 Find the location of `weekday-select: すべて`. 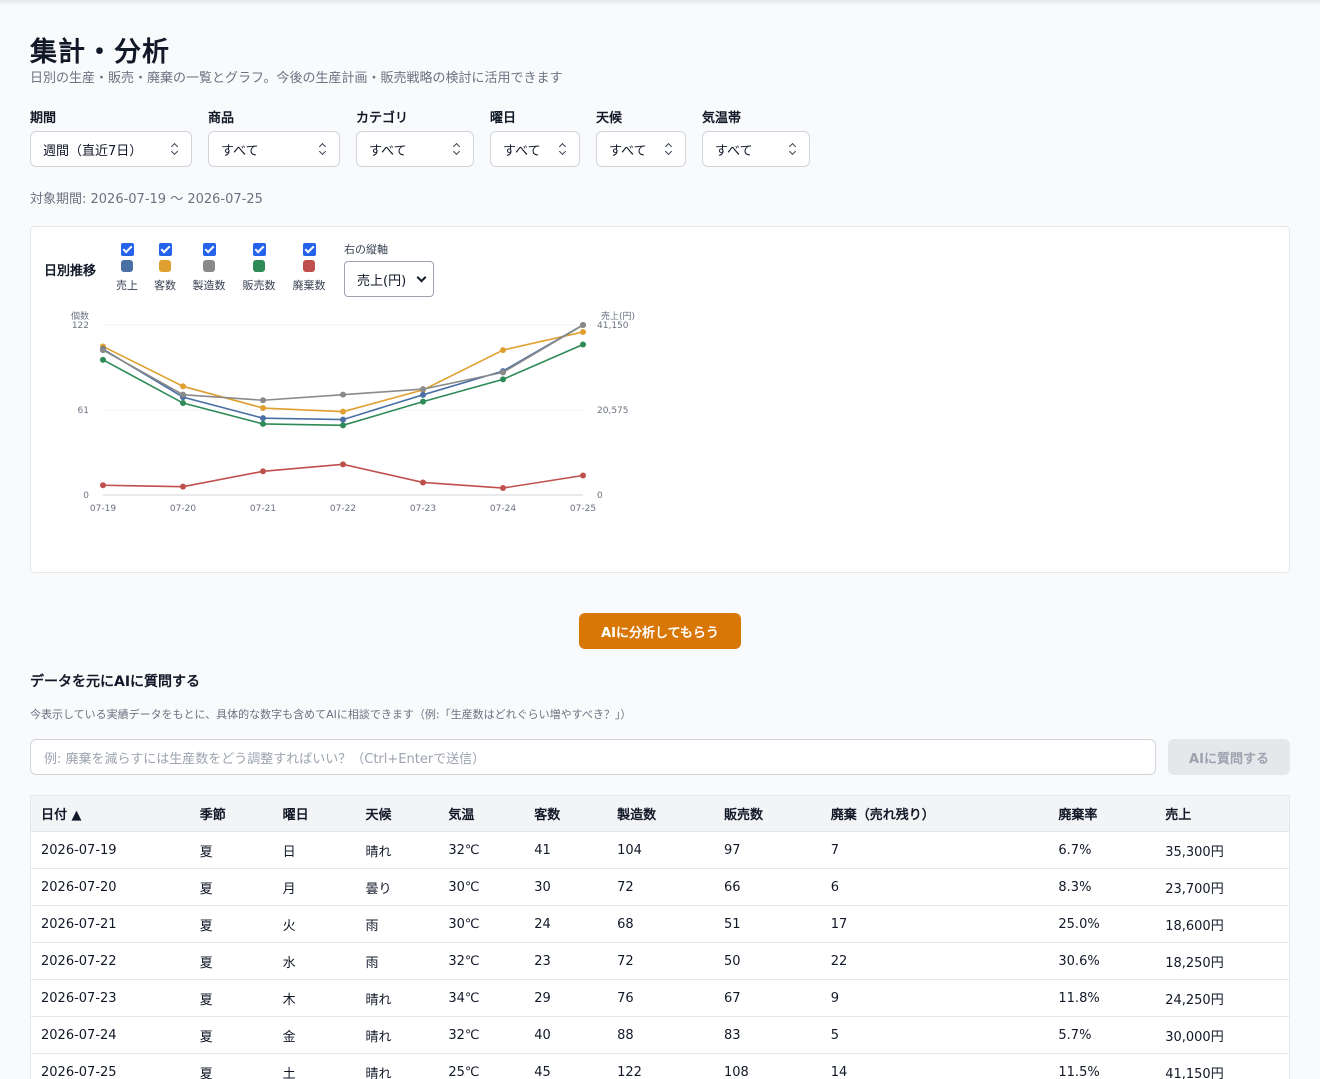

weekday-select: すべて is located at coordinates (535, 149).